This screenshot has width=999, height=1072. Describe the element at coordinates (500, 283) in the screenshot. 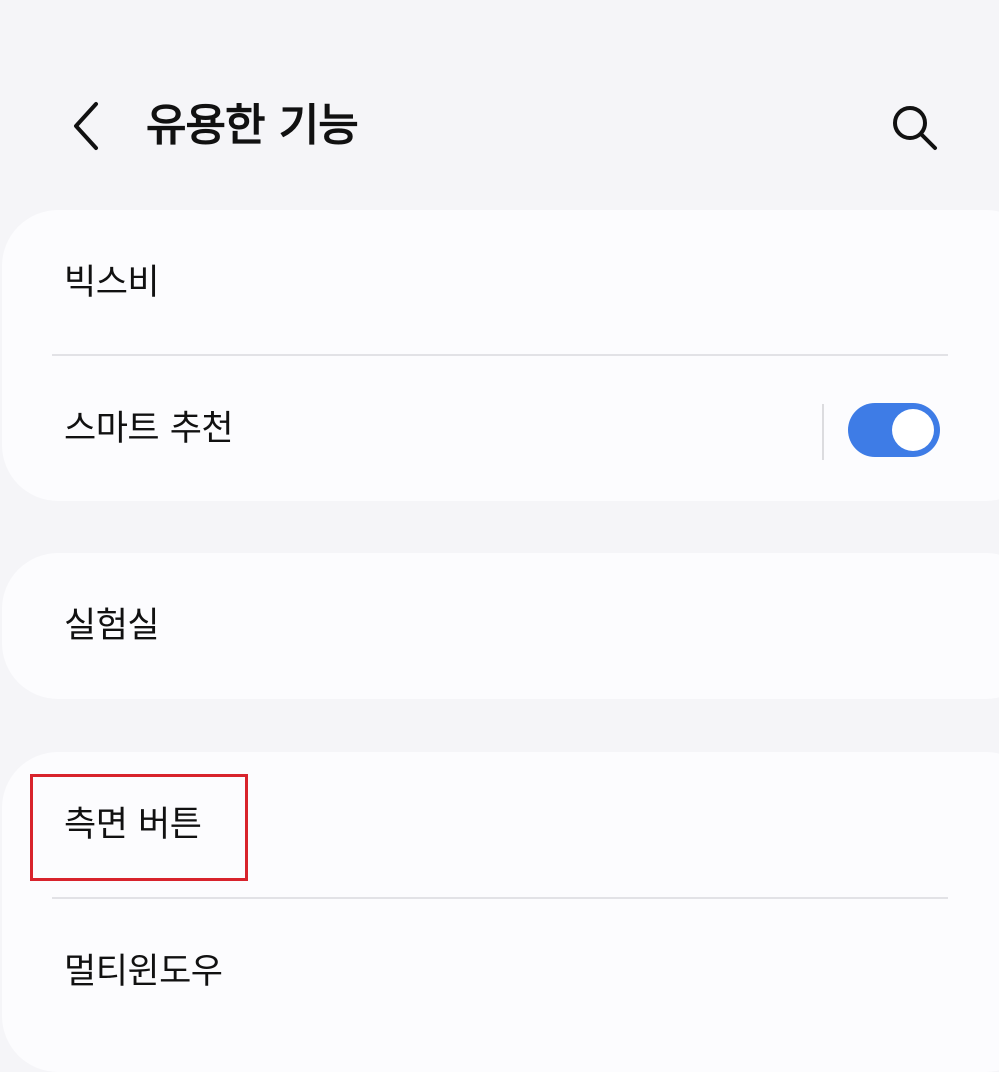

I see `list-item-bixby: 빅스비` at that location.